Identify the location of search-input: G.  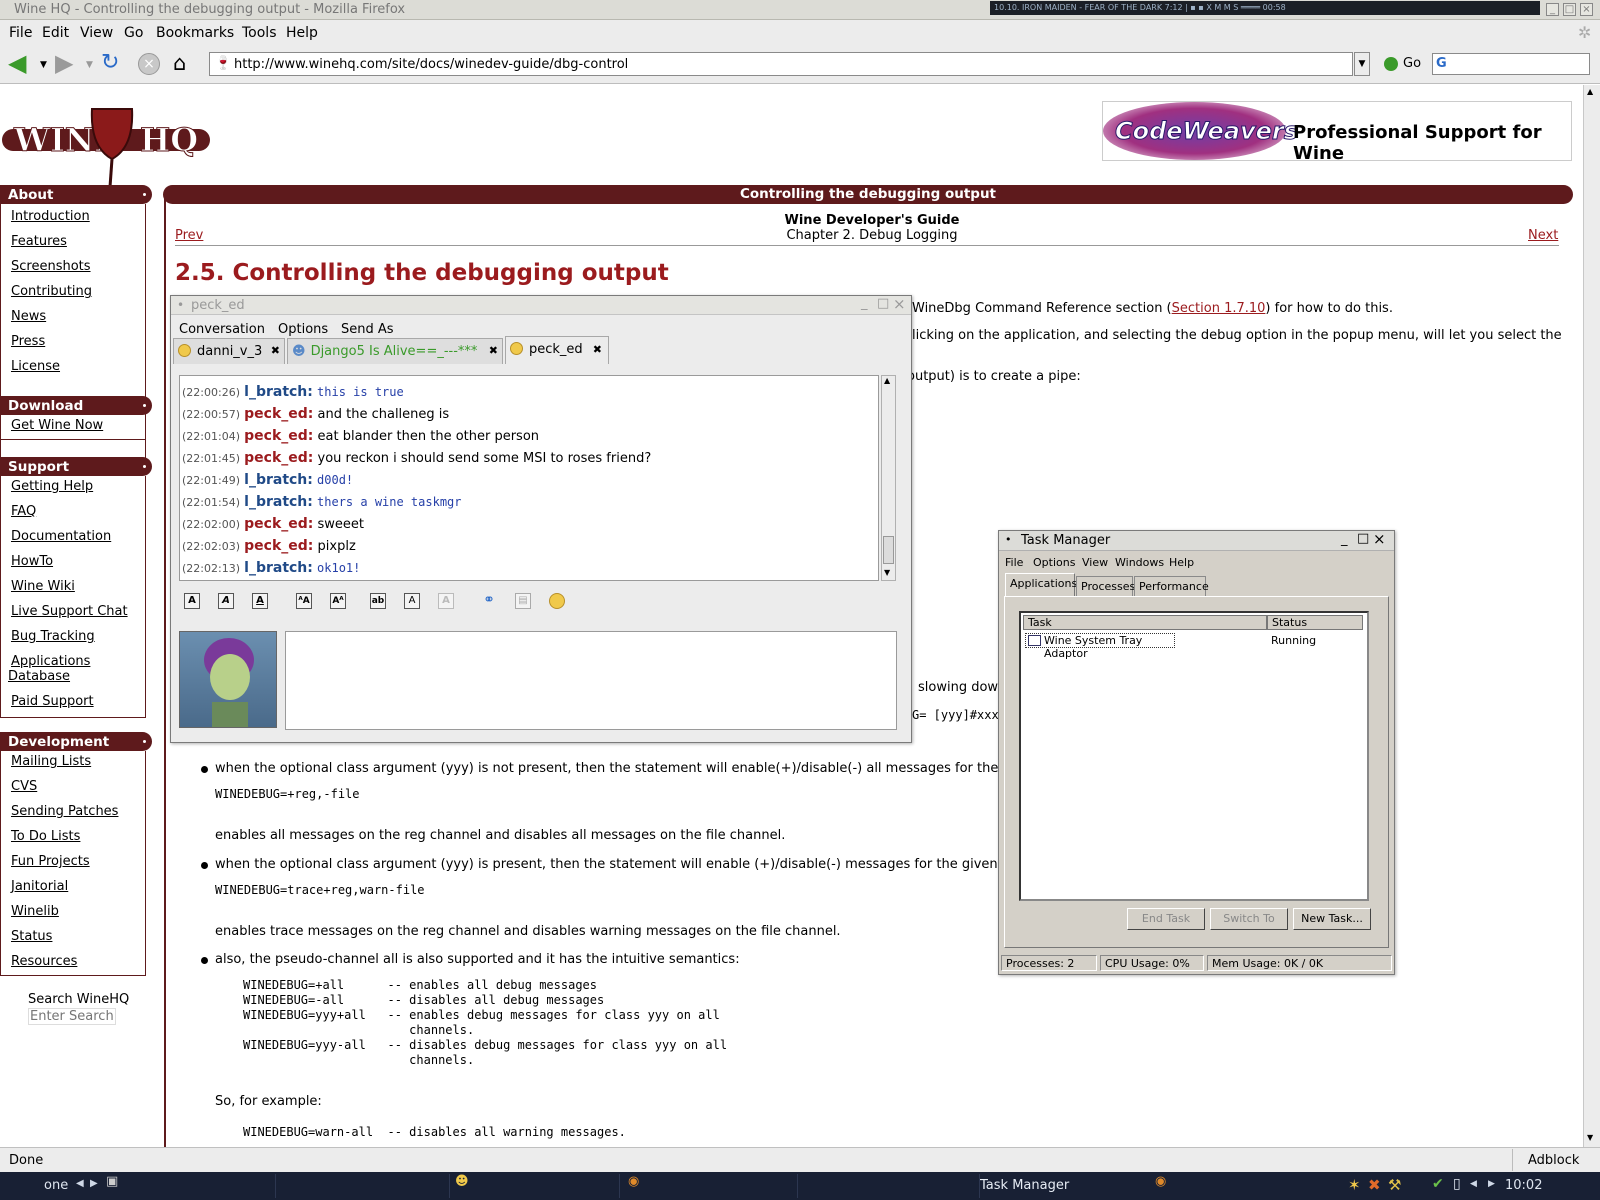
(1511, 64).